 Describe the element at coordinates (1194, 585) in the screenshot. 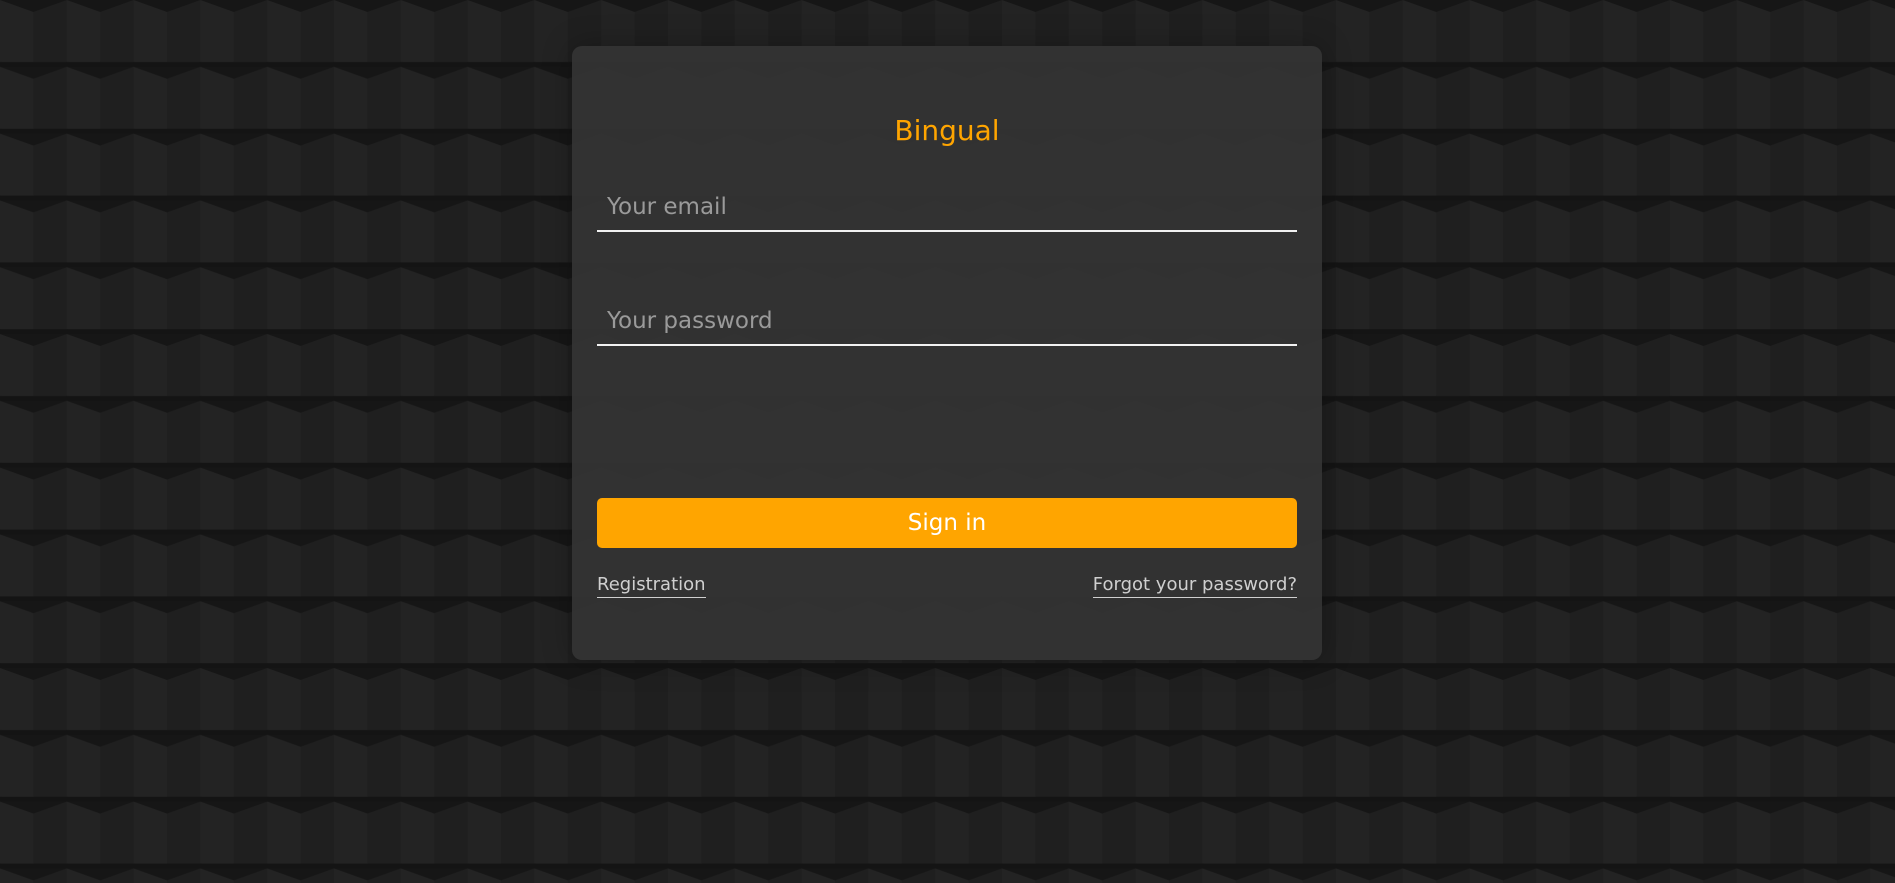

I see `forgot-password-link: Forgot your password?` at that location.